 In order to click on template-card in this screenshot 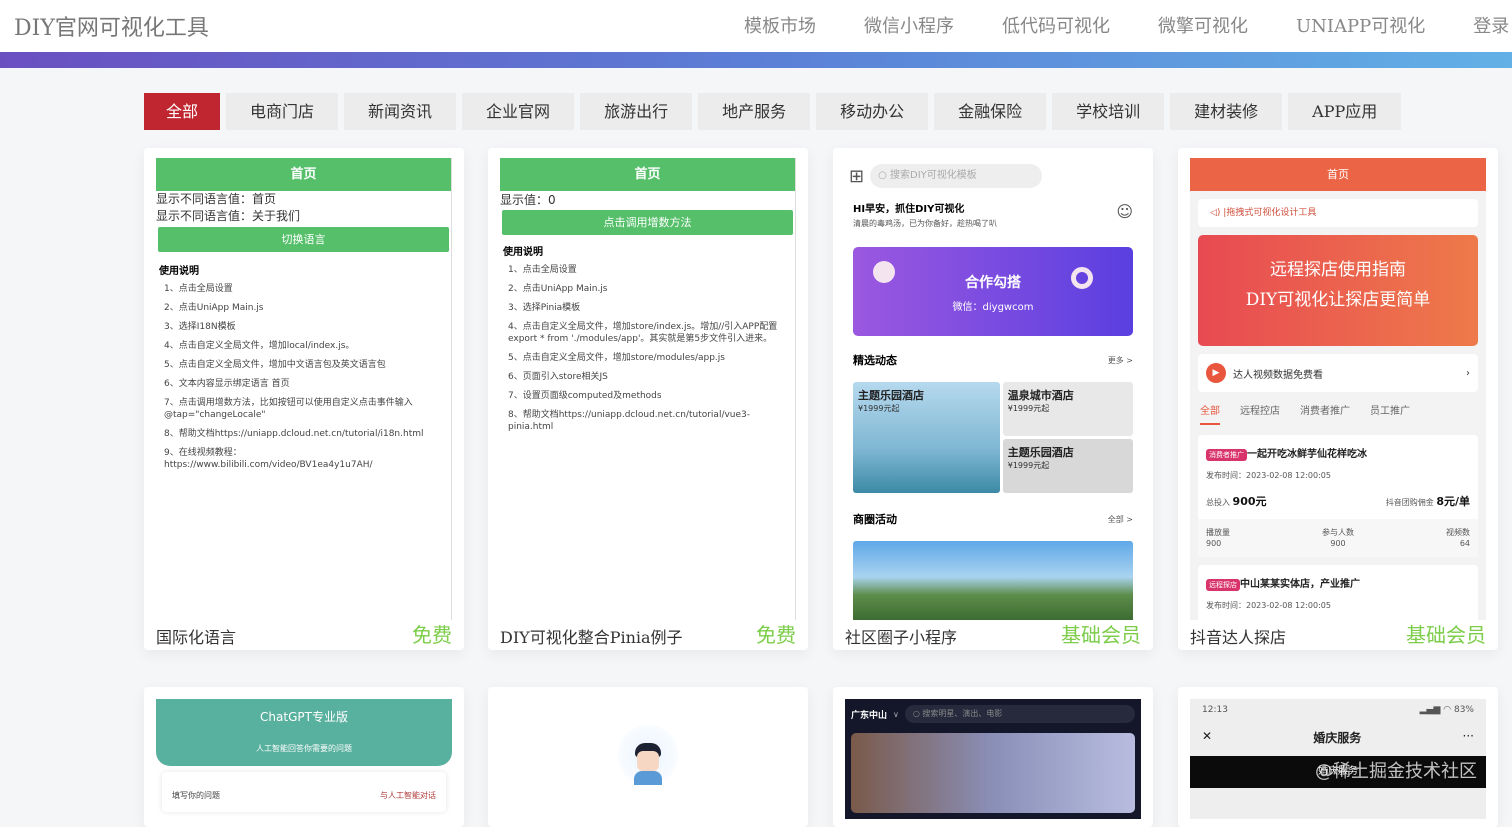, I will do `click(648, 757)`.